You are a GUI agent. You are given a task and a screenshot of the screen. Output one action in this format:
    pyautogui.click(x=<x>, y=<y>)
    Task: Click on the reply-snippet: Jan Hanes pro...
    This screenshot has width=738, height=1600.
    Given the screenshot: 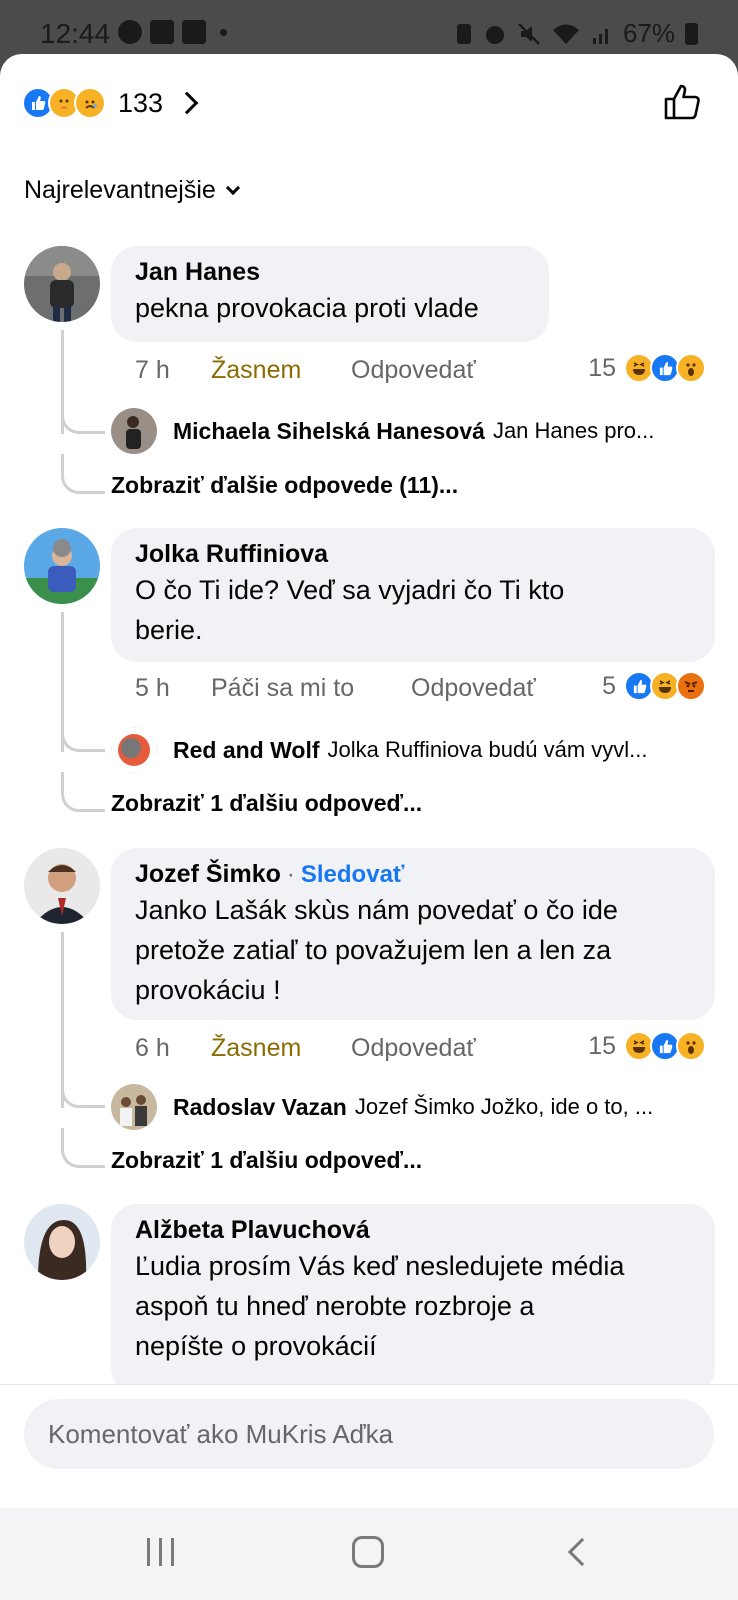 What is the action you would take?
    pyautogui.click(x=573, y=430)
    